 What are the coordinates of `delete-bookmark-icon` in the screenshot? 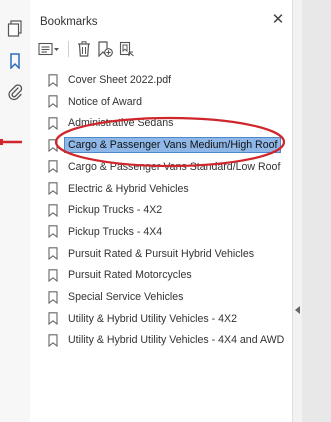 It's located at (84, 49).